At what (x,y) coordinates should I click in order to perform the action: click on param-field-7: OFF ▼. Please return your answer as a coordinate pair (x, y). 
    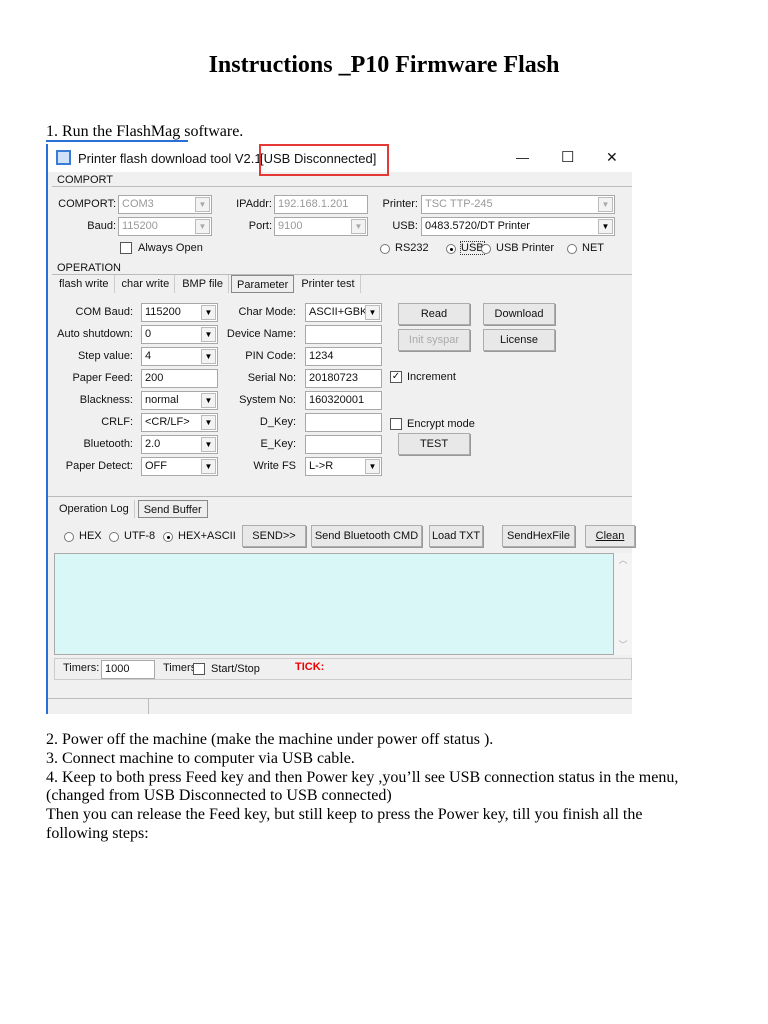
    Looking at the image, I should click on (179, 466).